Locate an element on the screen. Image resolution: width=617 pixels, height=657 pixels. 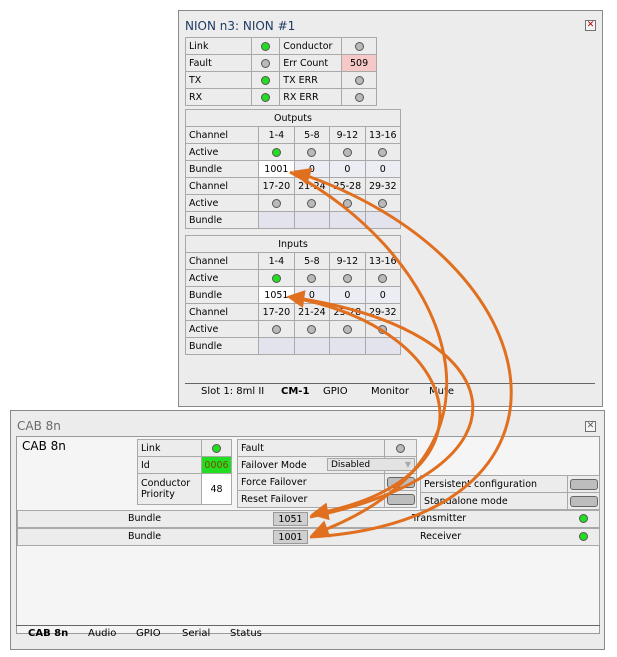
cab-id-label: Id is located at coordinates (169, 465).